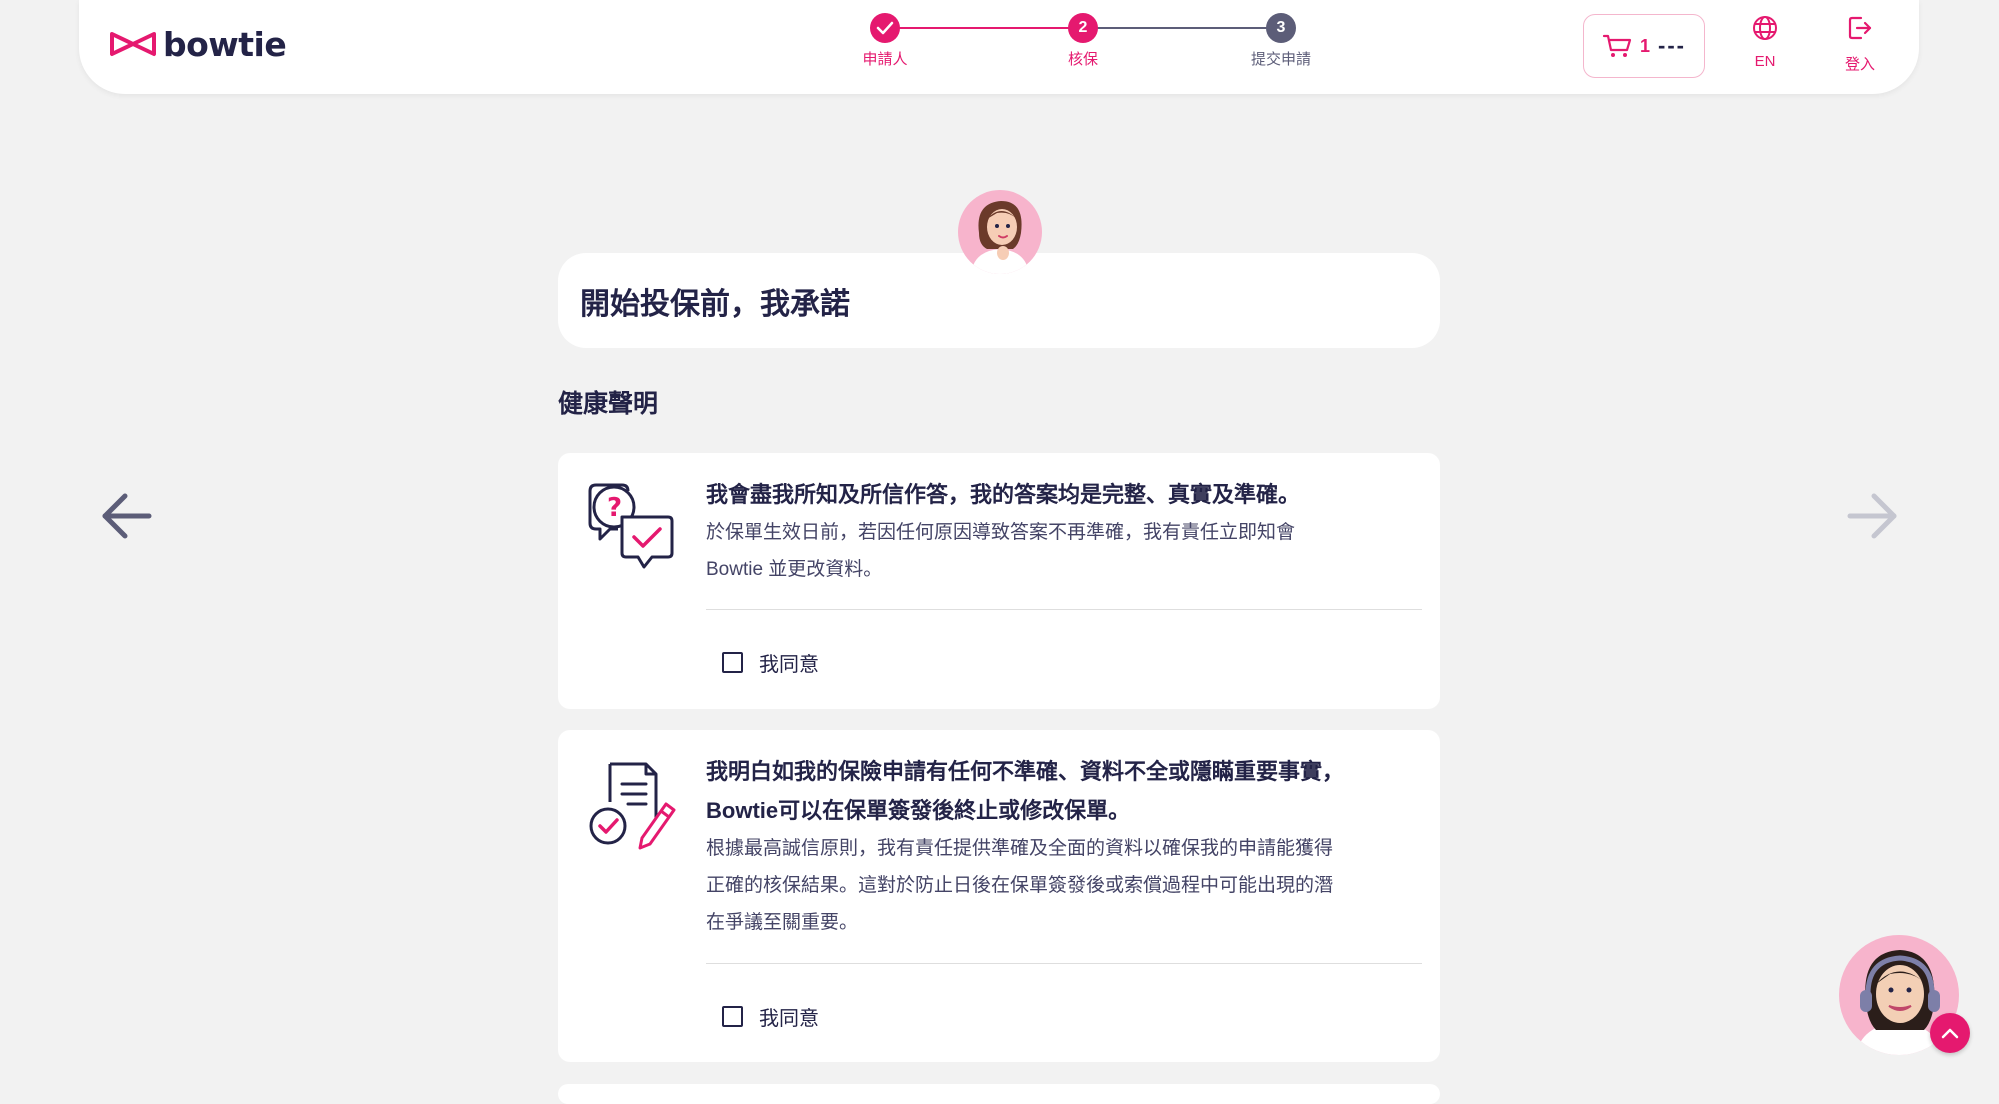 This screenshot has height=1104, width=1999. What do you see at coordinates (1082, 59) in the screenshot?
I see `step-label: 核保` at bounding box center [1082, 59].